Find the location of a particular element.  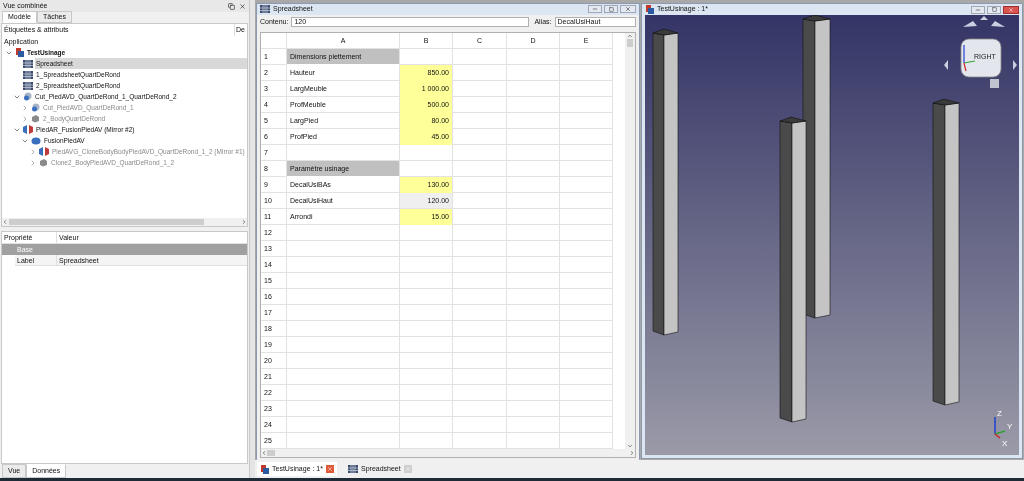

axis-label: Z is located at coordinates (999, 413).